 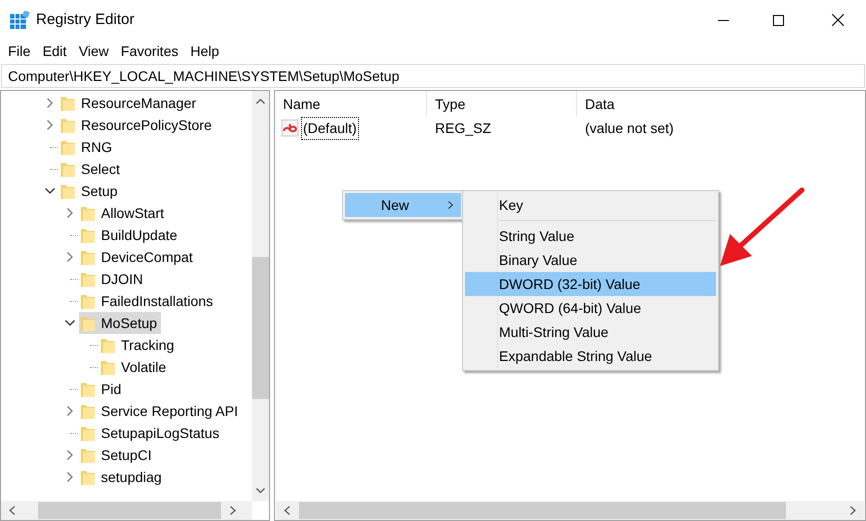 I want to click on column-header: Name, so click(x=351, y=104).